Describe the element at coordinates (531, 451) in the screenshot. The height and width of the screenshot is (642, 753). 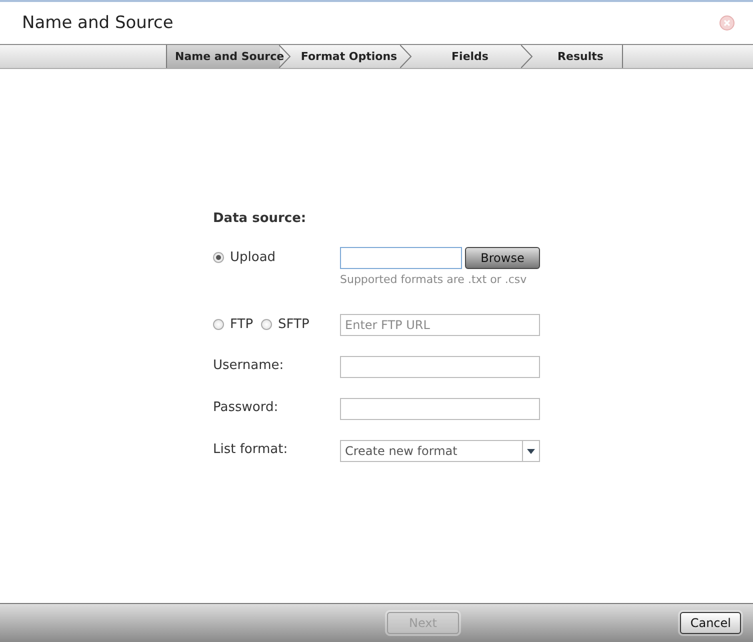
I see `caret-icon` at that location.